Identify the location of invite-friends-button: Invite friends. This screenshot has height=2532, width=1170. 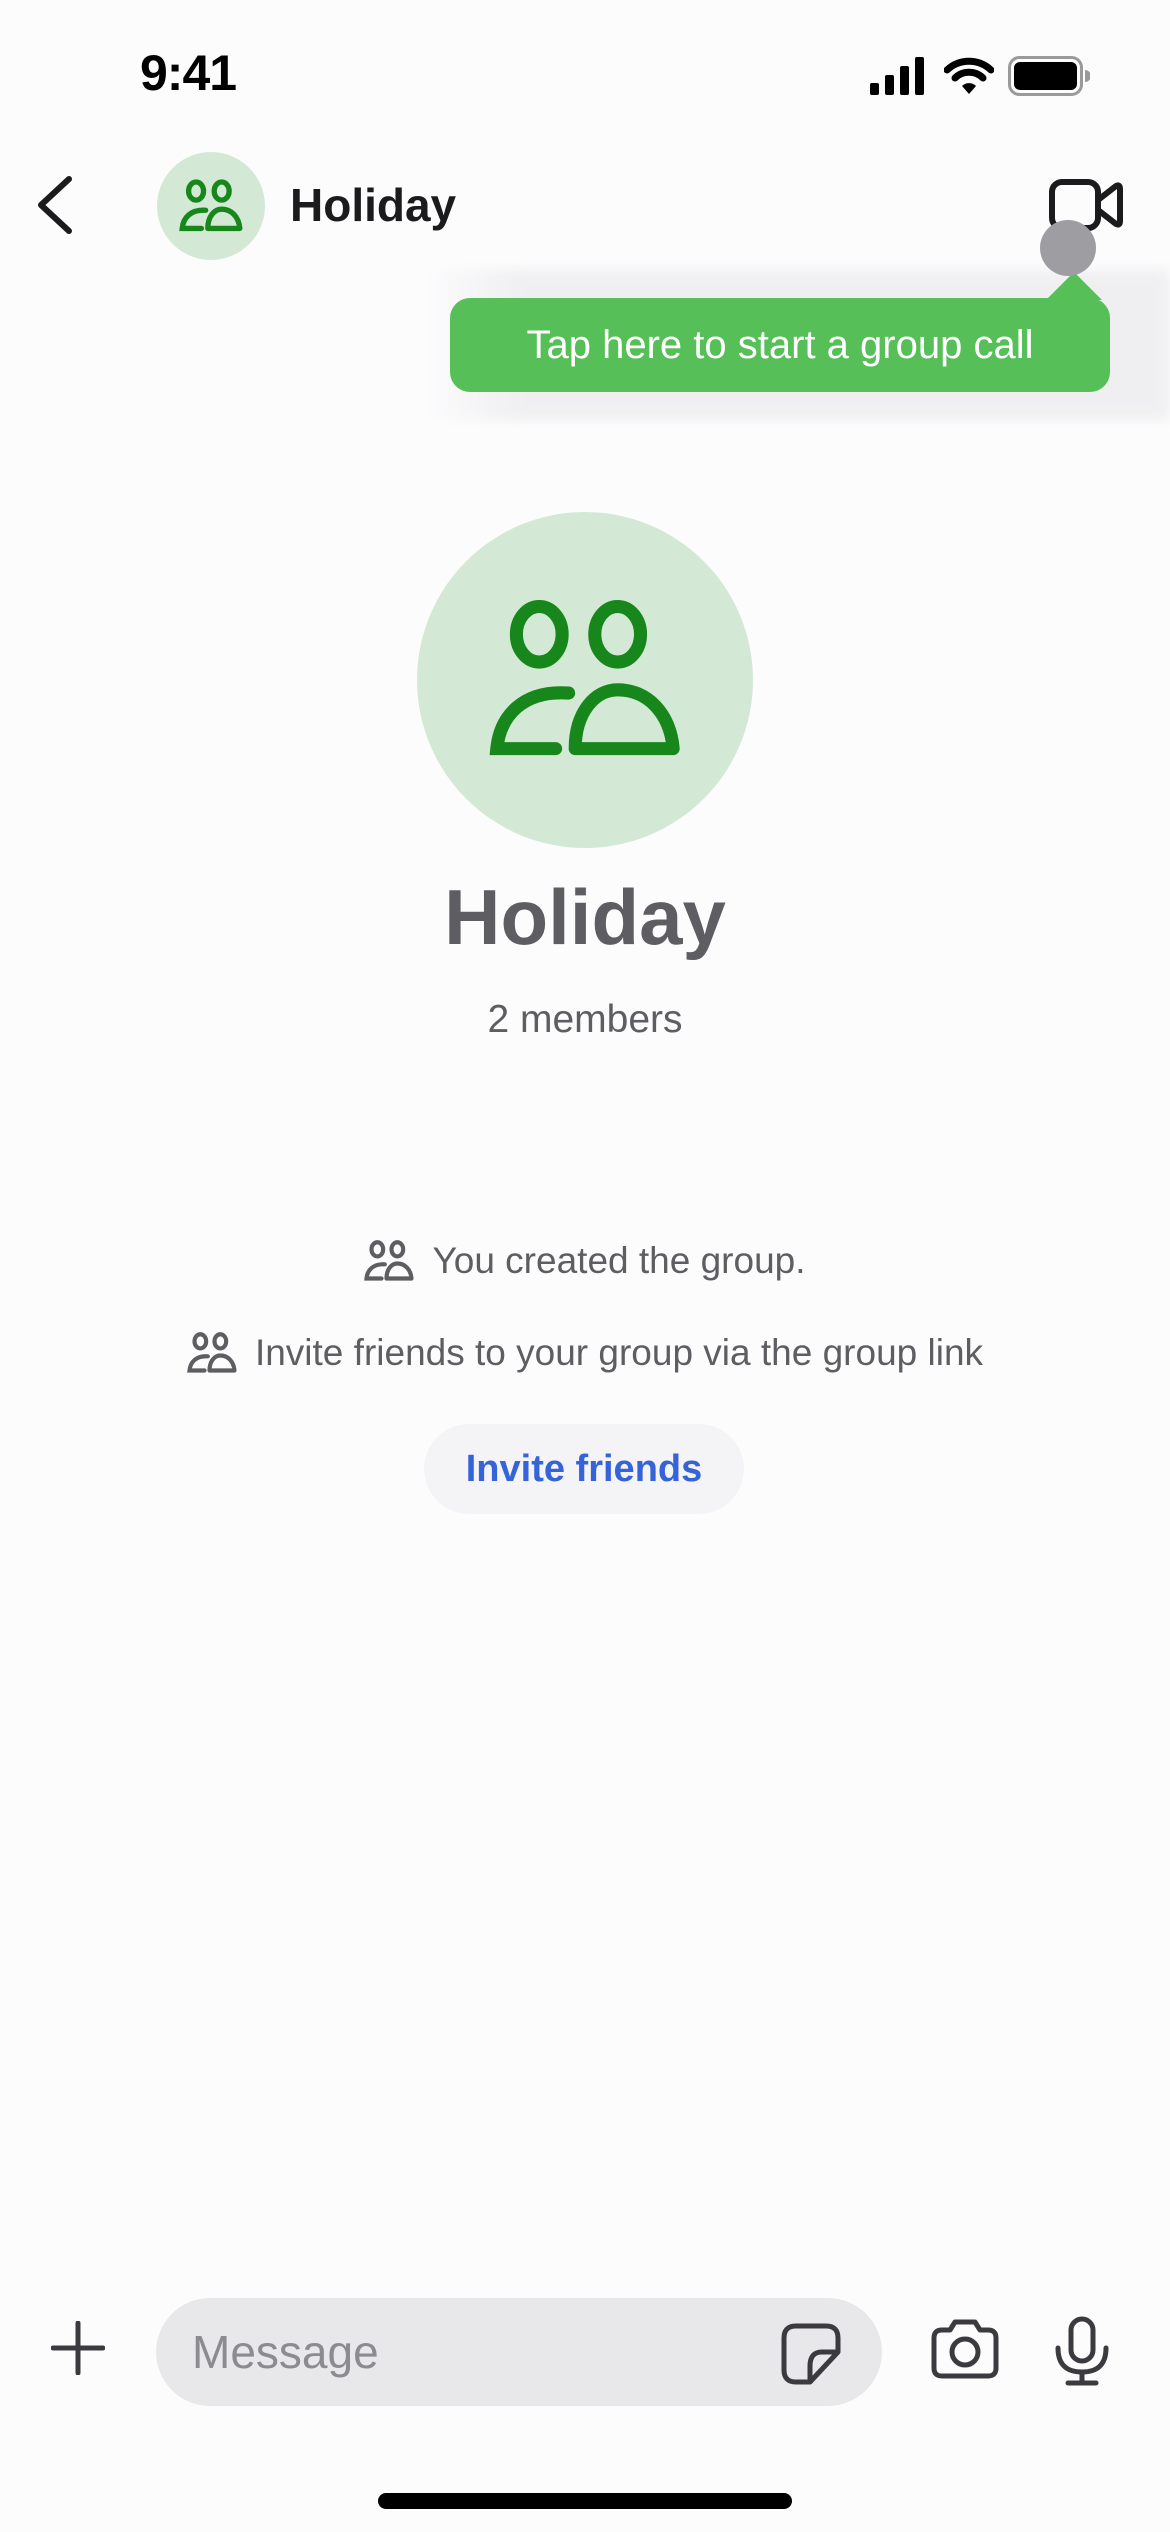
(584, 1469).